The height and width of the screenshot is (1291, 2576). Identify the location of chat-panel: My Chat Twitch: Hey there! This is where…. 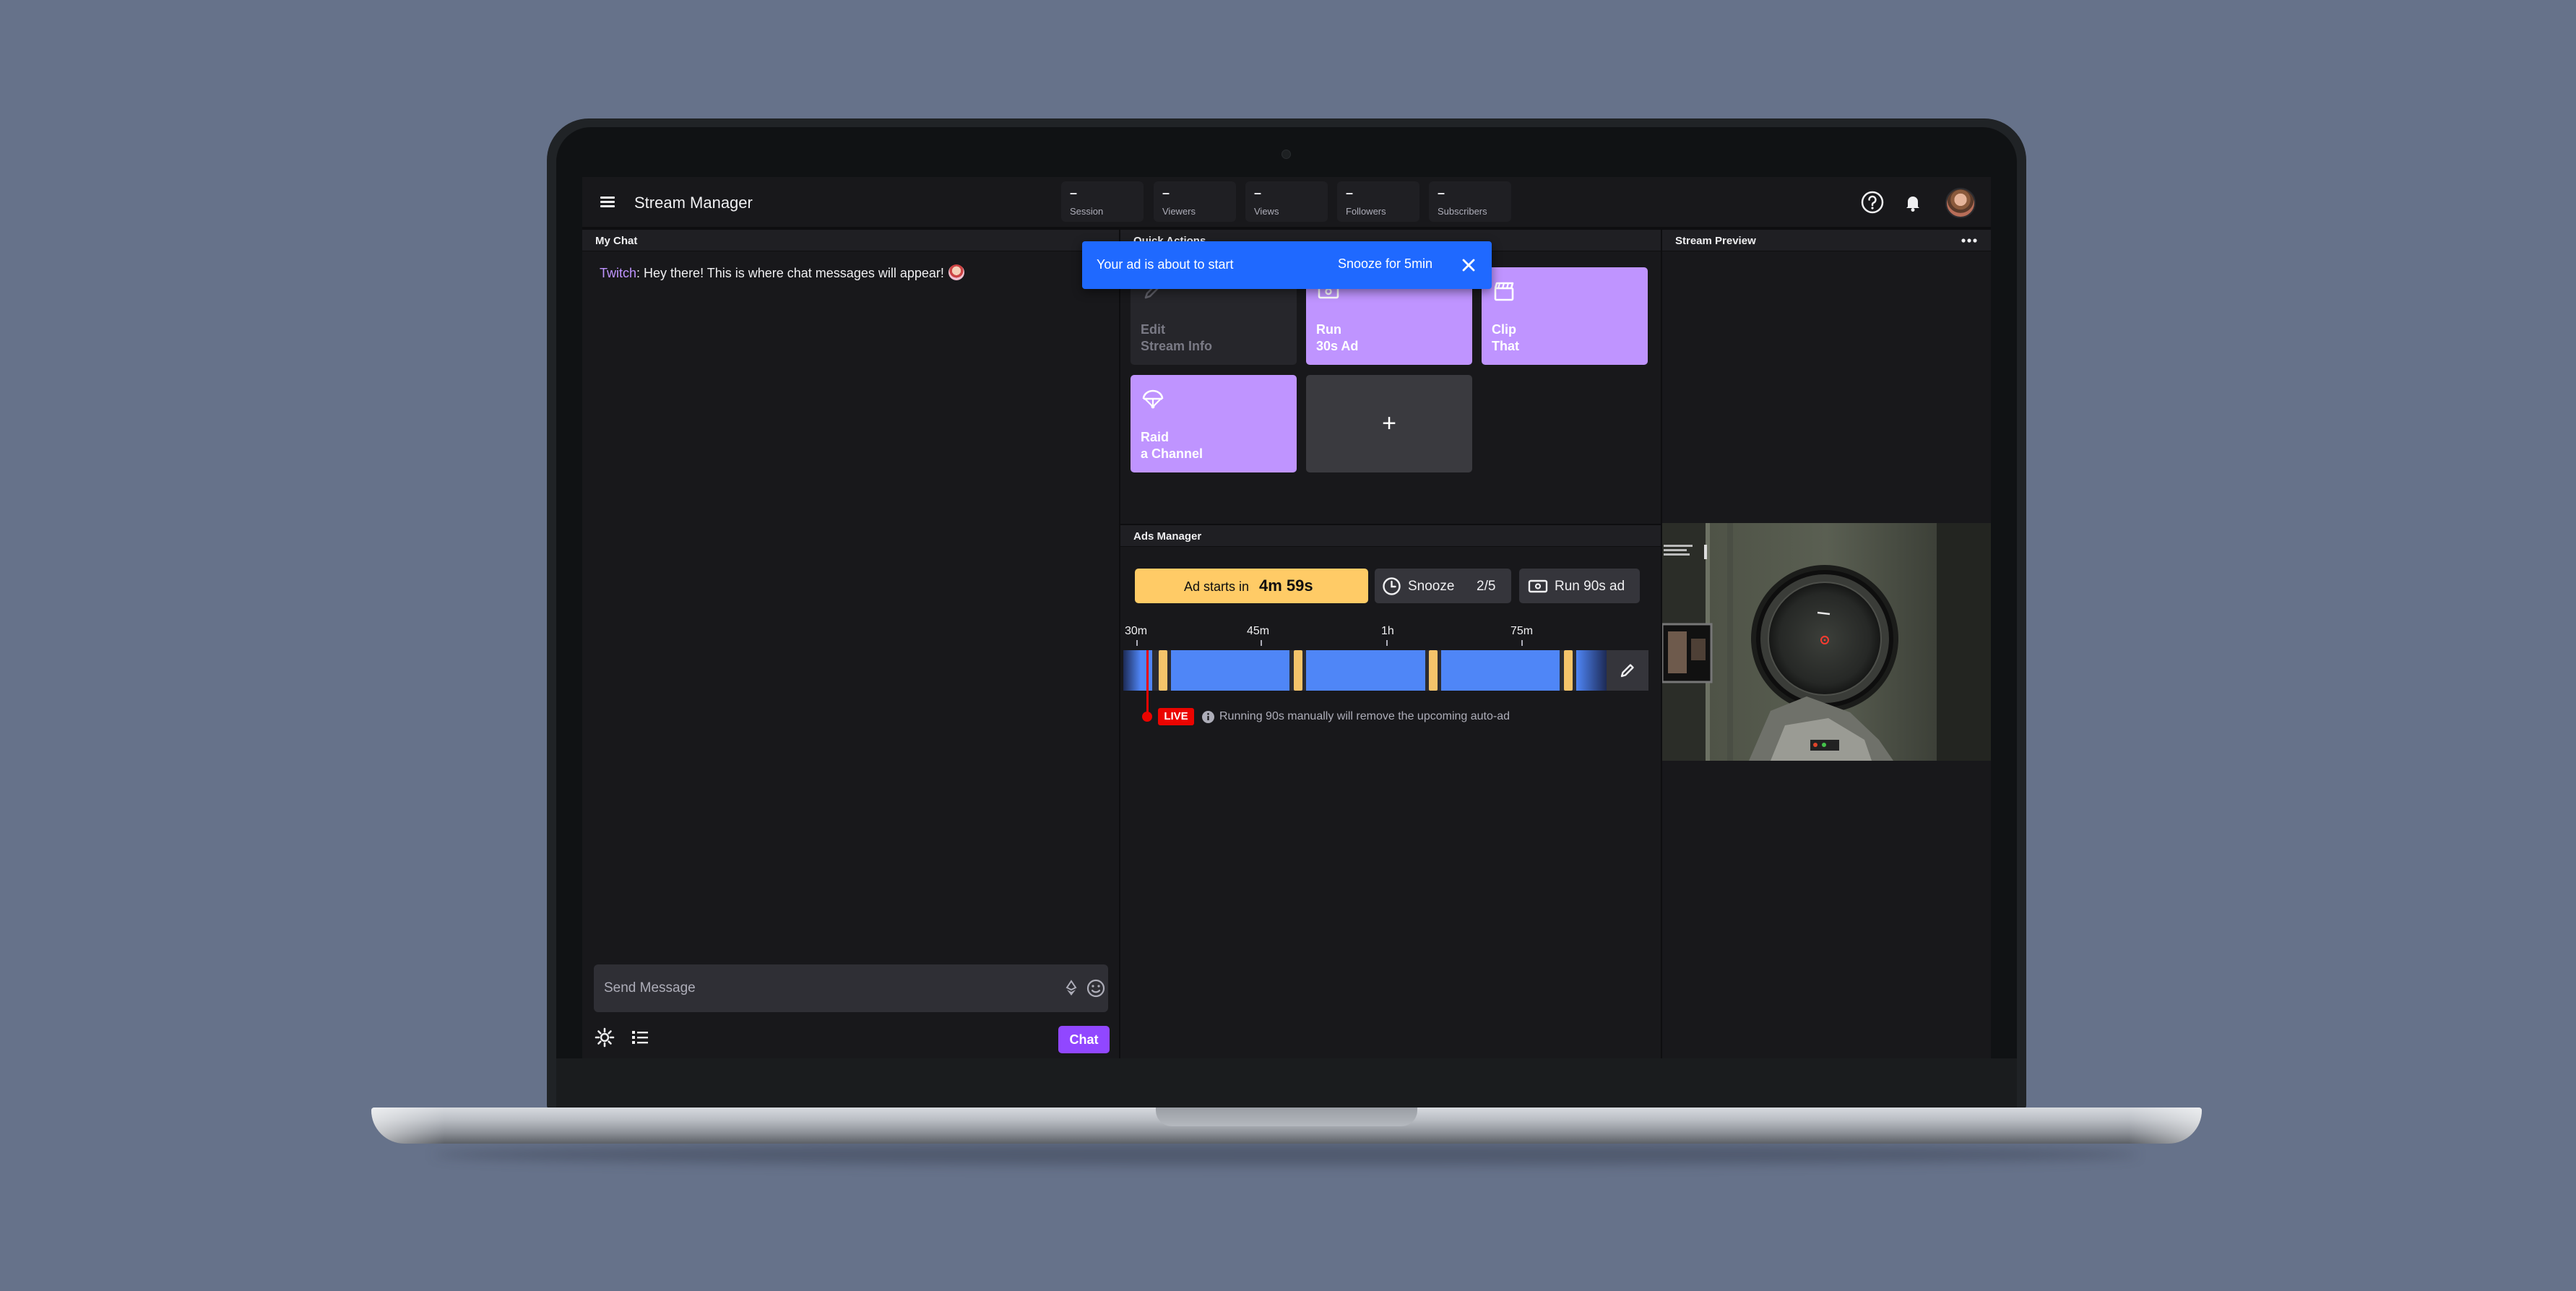
(850, 644).